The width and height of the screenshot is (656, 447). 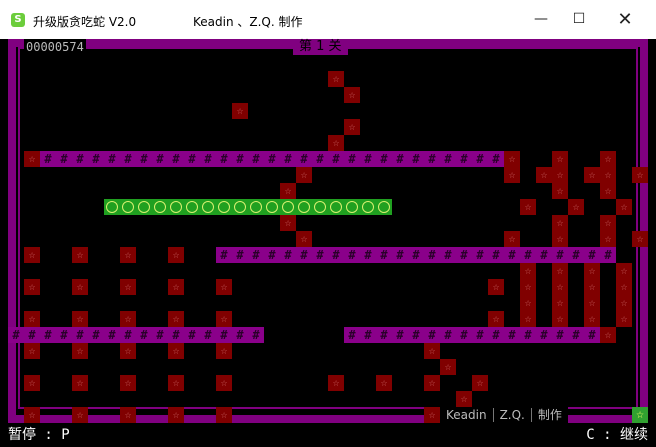 I want to click on title-bar: S 升级版贪吃蛇 V2.0 Keadin 、Z.Q. 制作 — ☐ ✕, so click(x=328, y=19).